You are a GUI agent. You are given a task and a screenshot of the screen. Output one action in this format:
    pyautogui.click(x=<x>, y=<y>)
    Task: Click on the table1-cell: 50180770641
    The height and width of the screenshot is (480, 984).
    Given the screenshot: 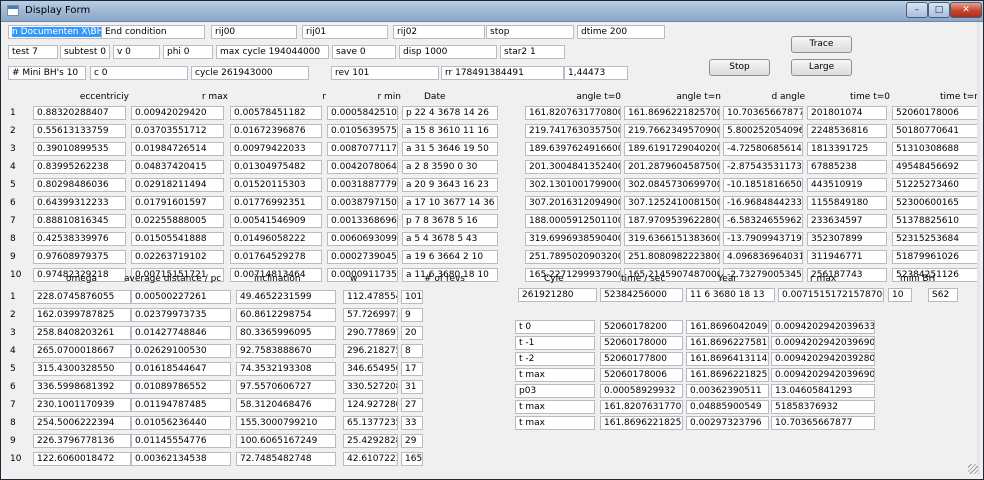 What is the action you would take?
    pyautogui.click(x=935, y=131)
    